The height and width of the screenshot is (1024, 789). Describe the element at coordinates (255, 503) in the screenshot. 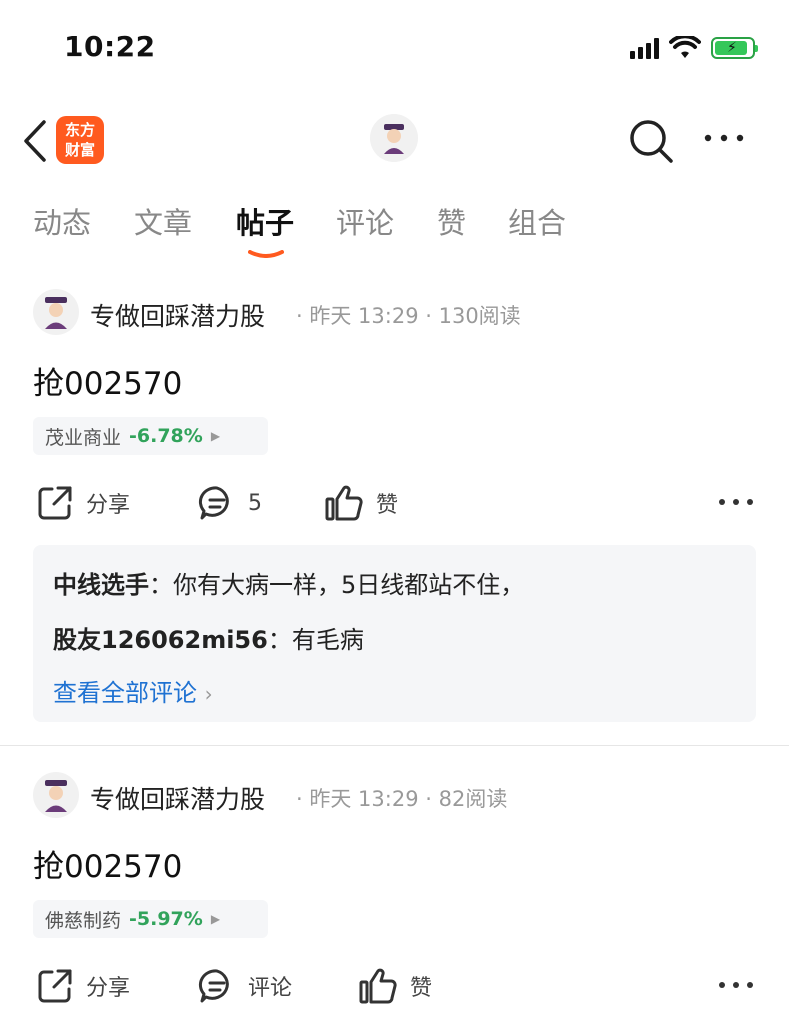

I see `comment-count: 5` at that location.